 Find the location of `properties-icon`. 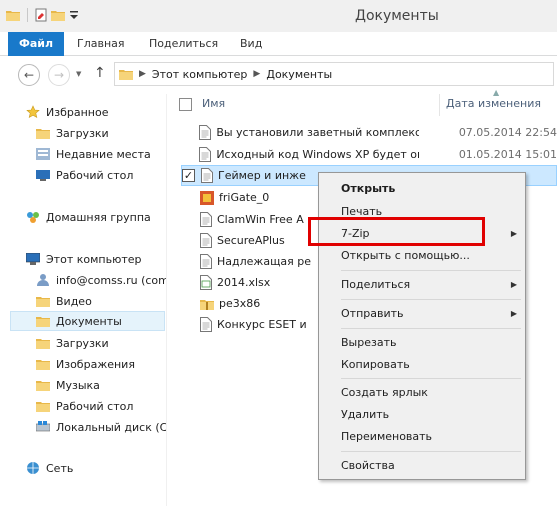

properties-icon is located at coordinates (41, 15).